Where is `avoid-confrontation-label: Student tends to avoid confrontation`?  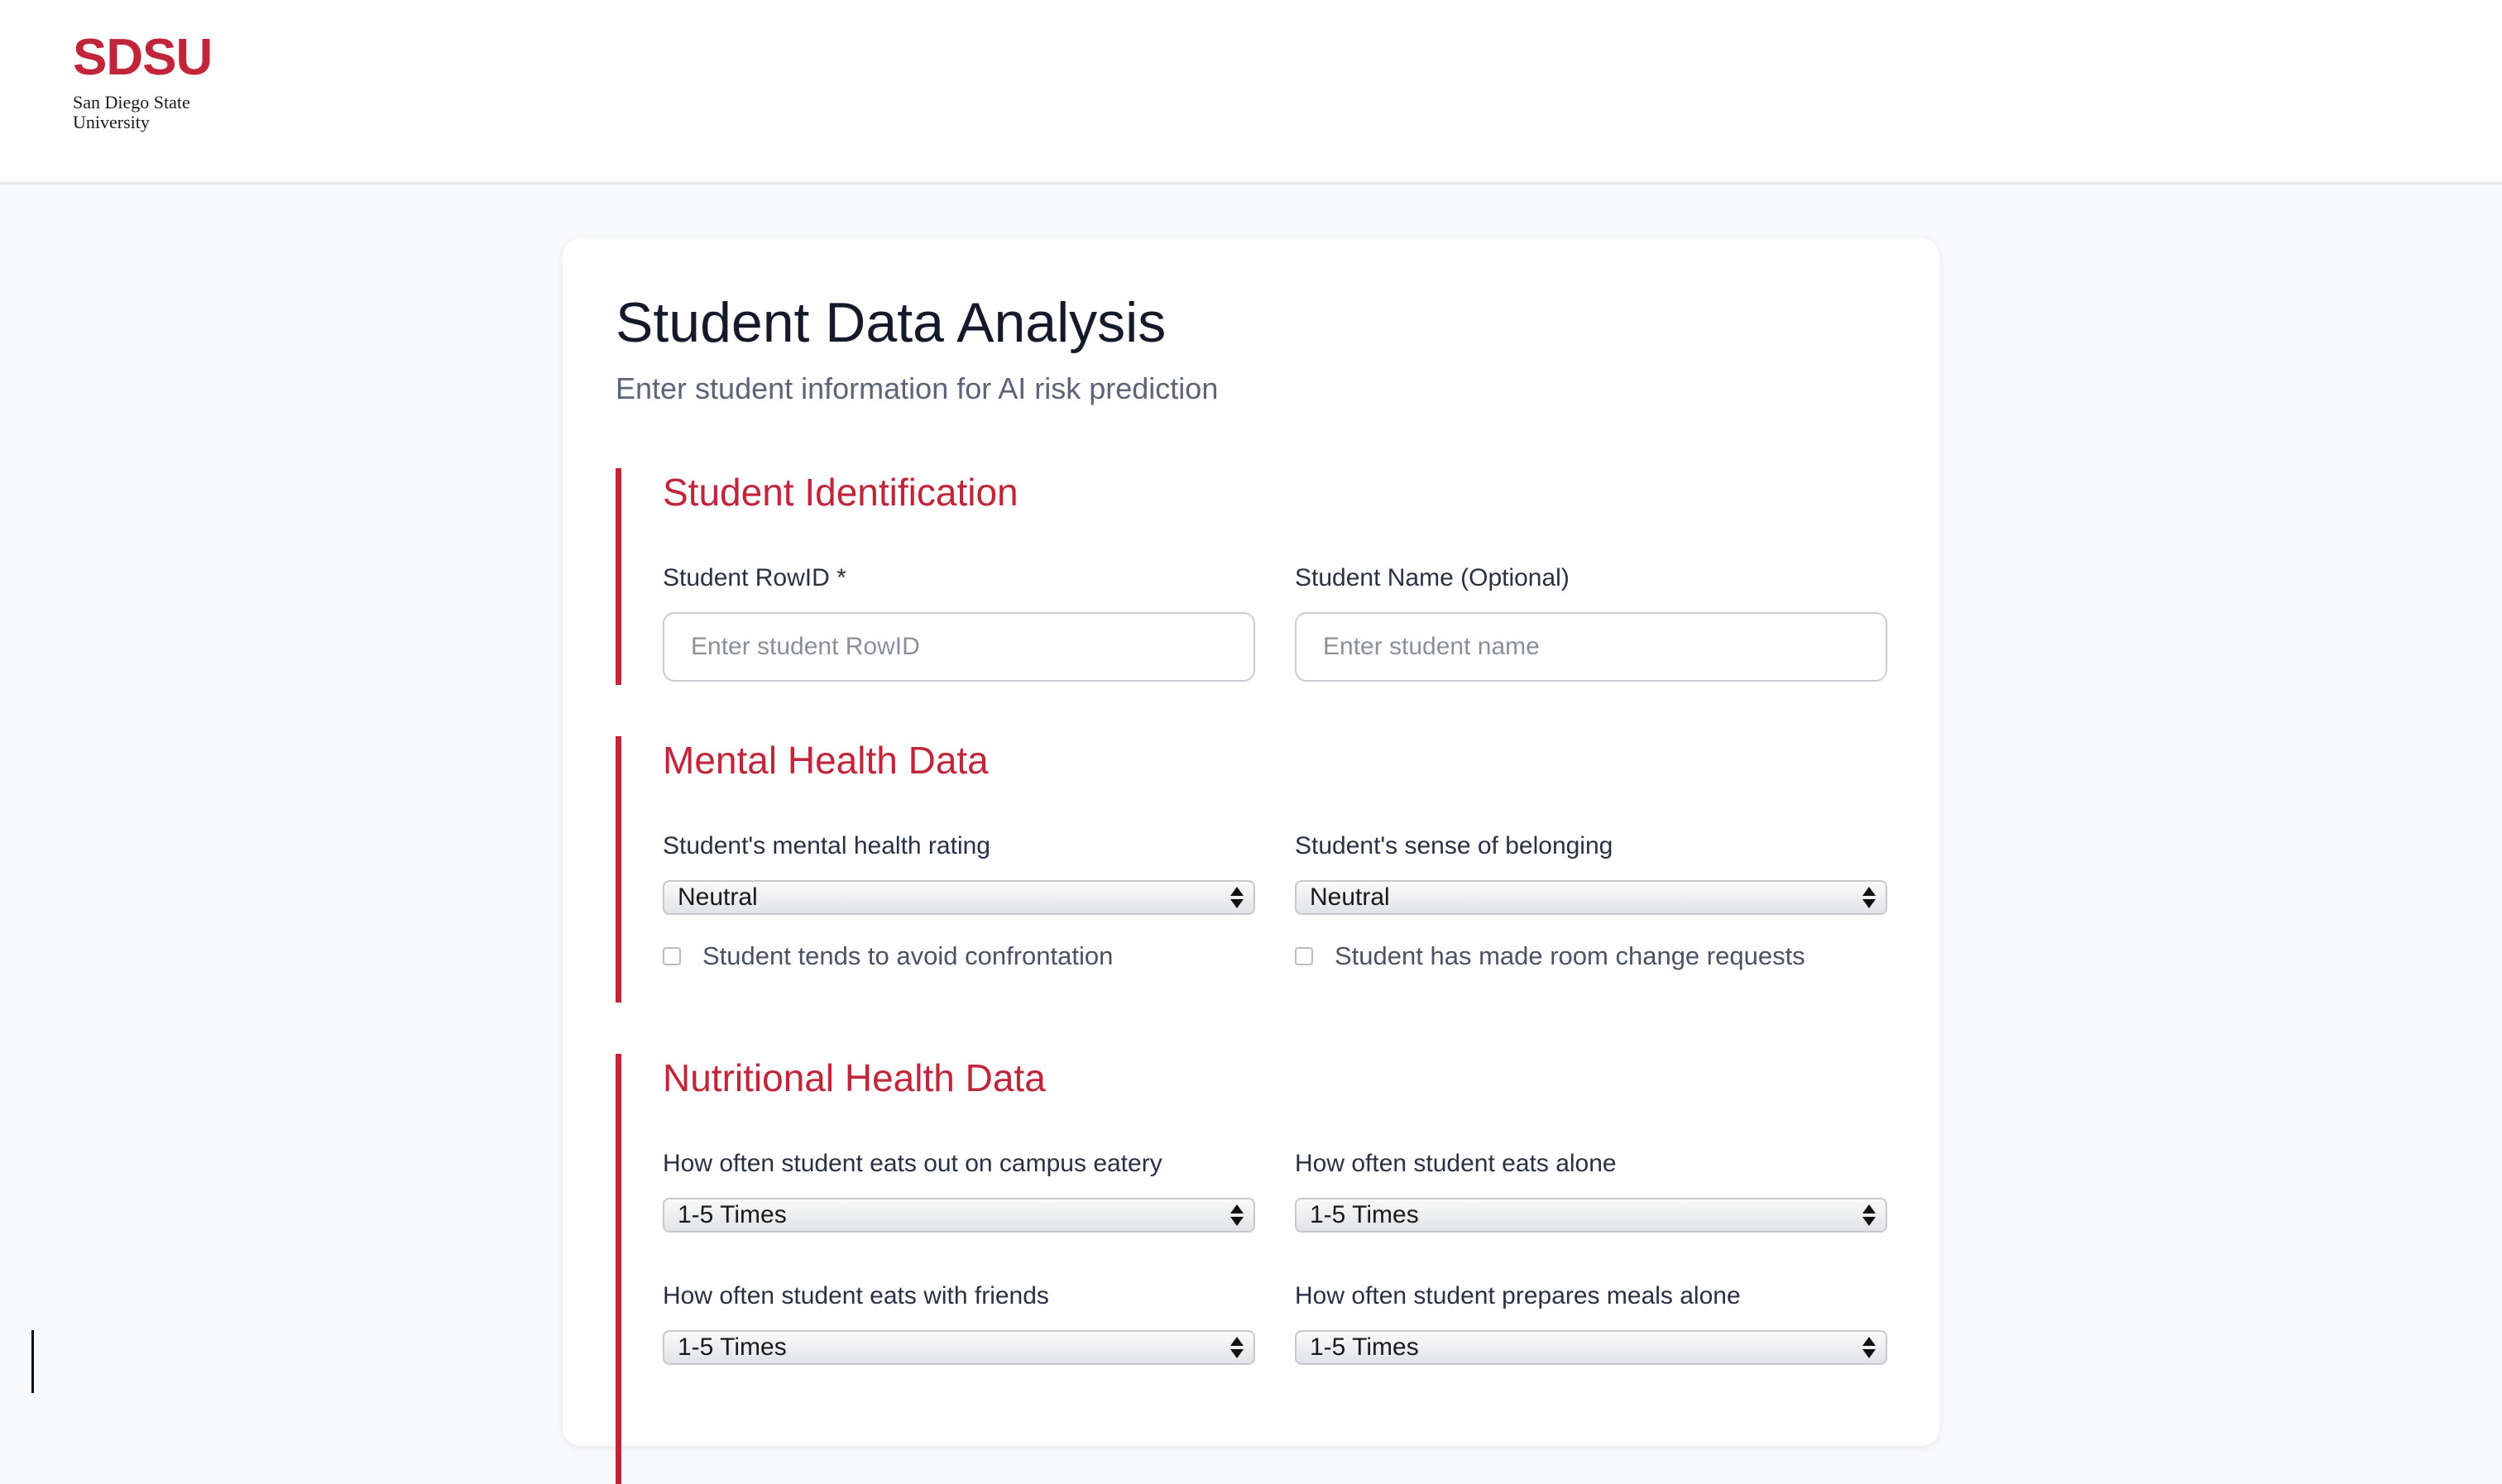 avoid-confrontation-label: Student tends to avoid confrontation is located at coordinates (908, 955).